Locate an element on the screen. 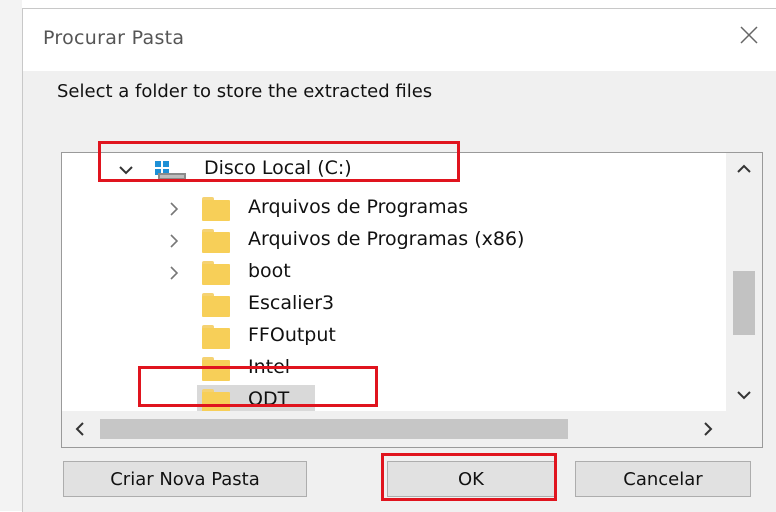  title-bar: Procurar Pasta is located at coordinates (399, 40).